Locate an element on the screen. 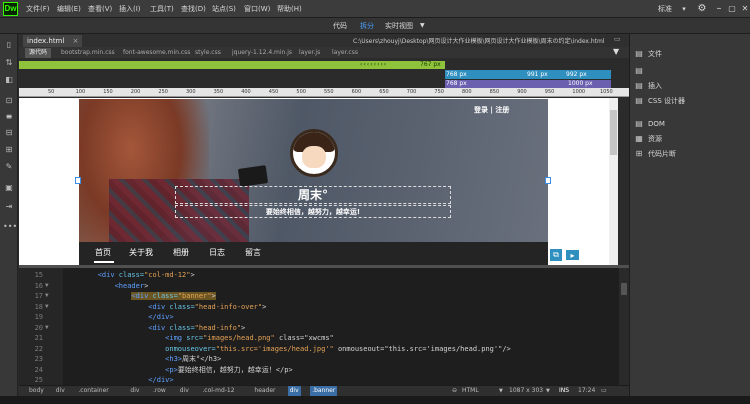 The width and height of the screenshot is (750, 404). dom-icon: ▤ is located at coordinates (639, 124).